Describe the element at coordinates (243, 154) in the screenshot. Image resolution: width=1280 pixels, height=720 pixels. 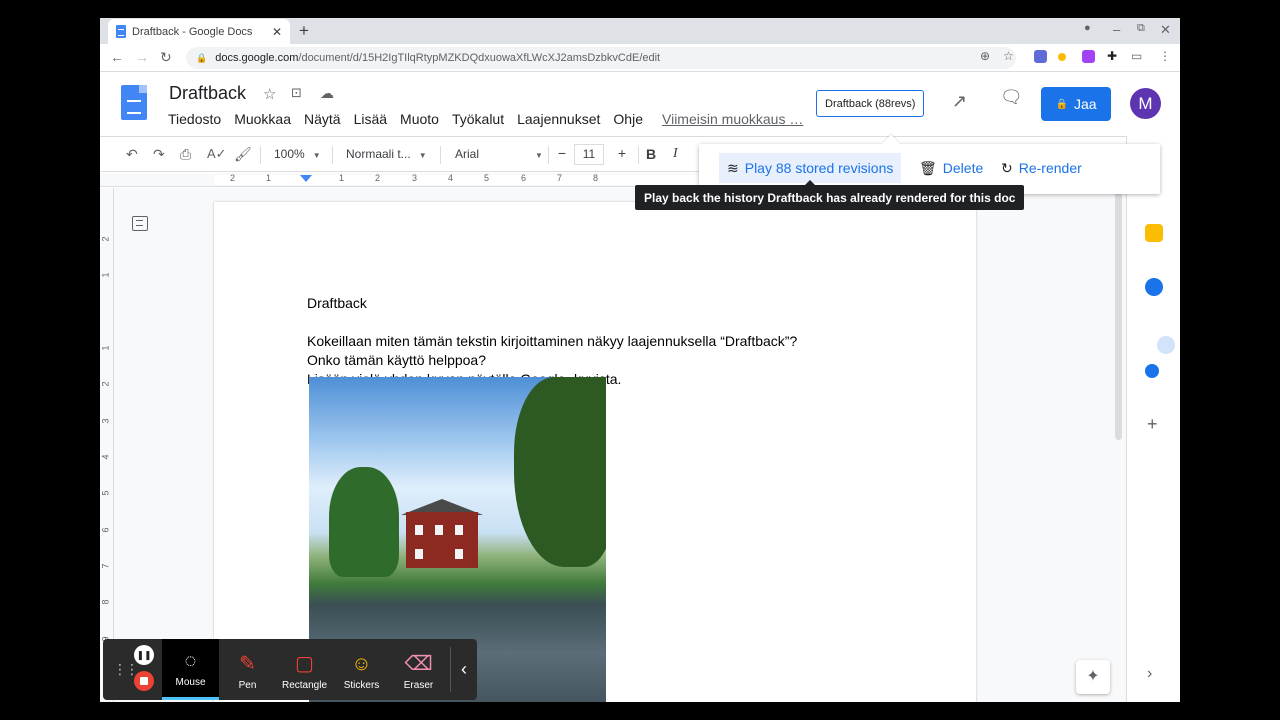
I see `paint-format-icon: 🖌` at that location.